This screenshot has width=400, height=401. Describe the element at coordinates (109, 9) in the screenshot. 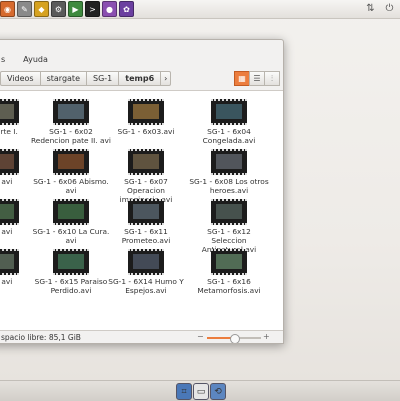

I see `app-purple-icon: ●` at that location.